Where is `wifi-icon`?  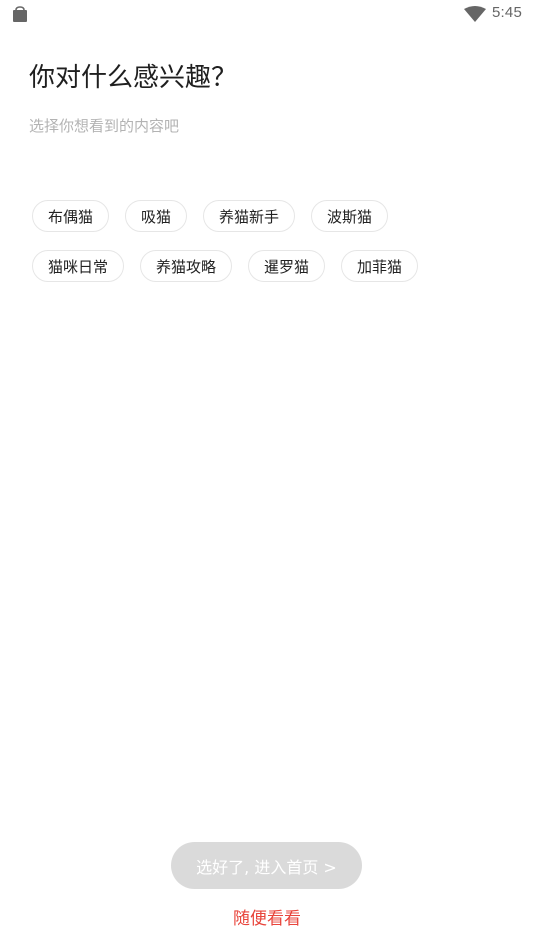
wifi-icon is located at coordinates (475, 14).